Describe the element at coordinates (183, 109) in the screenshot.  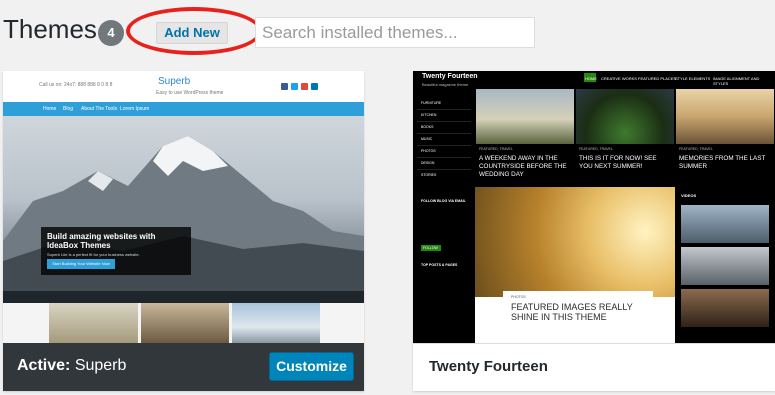
I see `superb-nav-bar: Home Blog About The Tools Lorem Ipsum` at that location.